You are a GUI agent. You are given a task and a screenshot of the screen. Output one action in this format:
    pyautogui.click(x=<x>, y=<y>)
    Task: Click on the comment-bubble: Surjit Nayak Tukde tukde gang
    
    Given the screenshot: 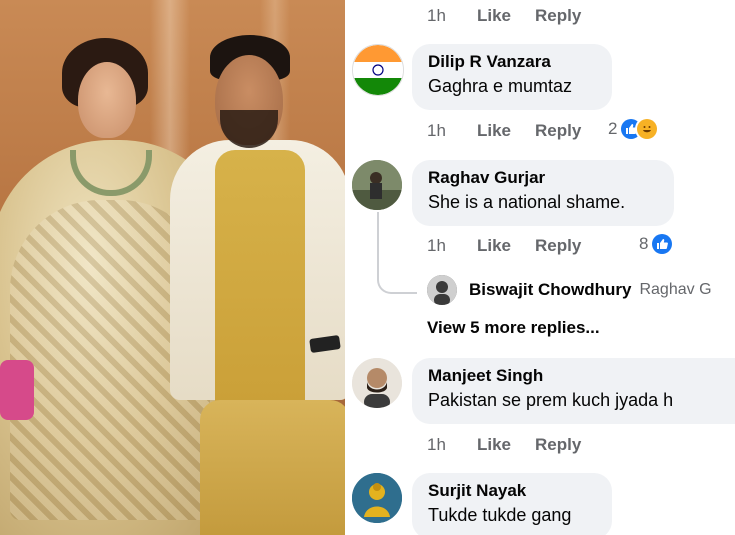 What is the action you would take?
    pyautogui.click(x=512, y=504)
    